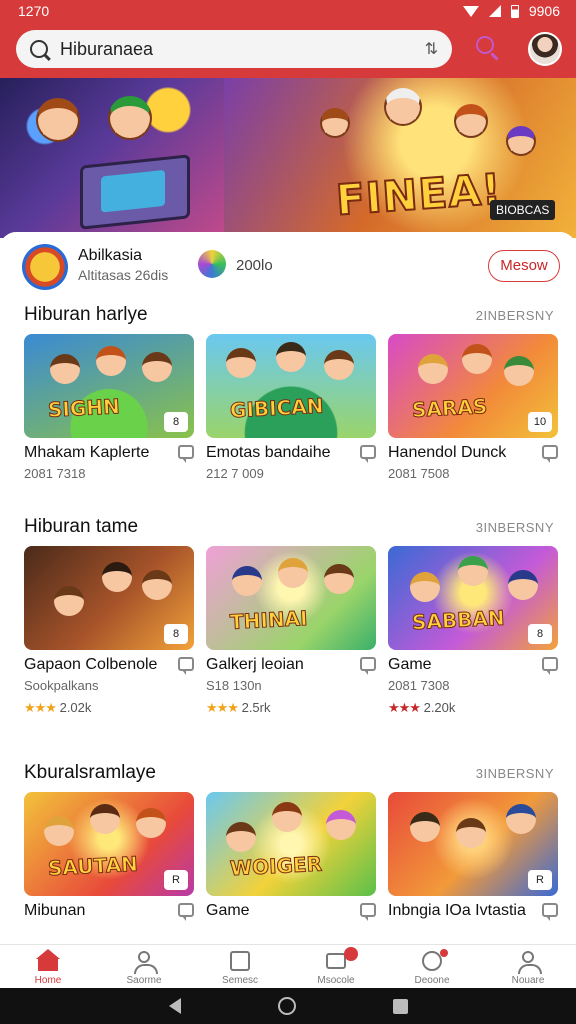  I want to click on card-rating: ★★★ 2.20k, so click(422, 707).